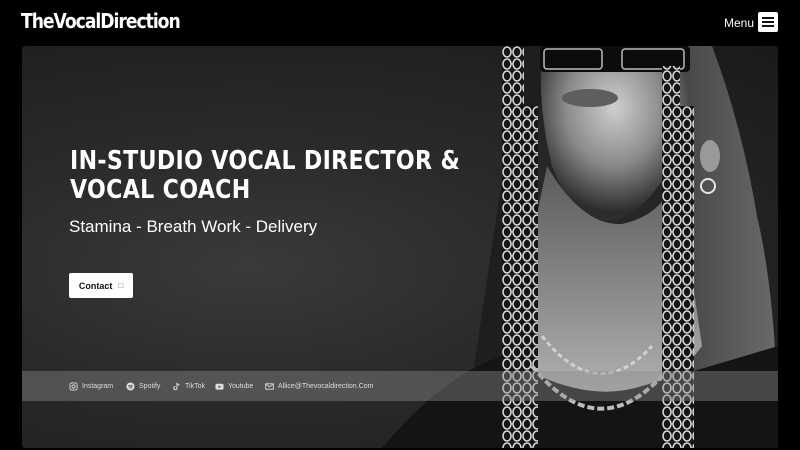 The image size is (800, 450). What do you see at coordinates (768, 18) in the screenshot?
I see `hamburger-icon` at bounding box center [768, 18].